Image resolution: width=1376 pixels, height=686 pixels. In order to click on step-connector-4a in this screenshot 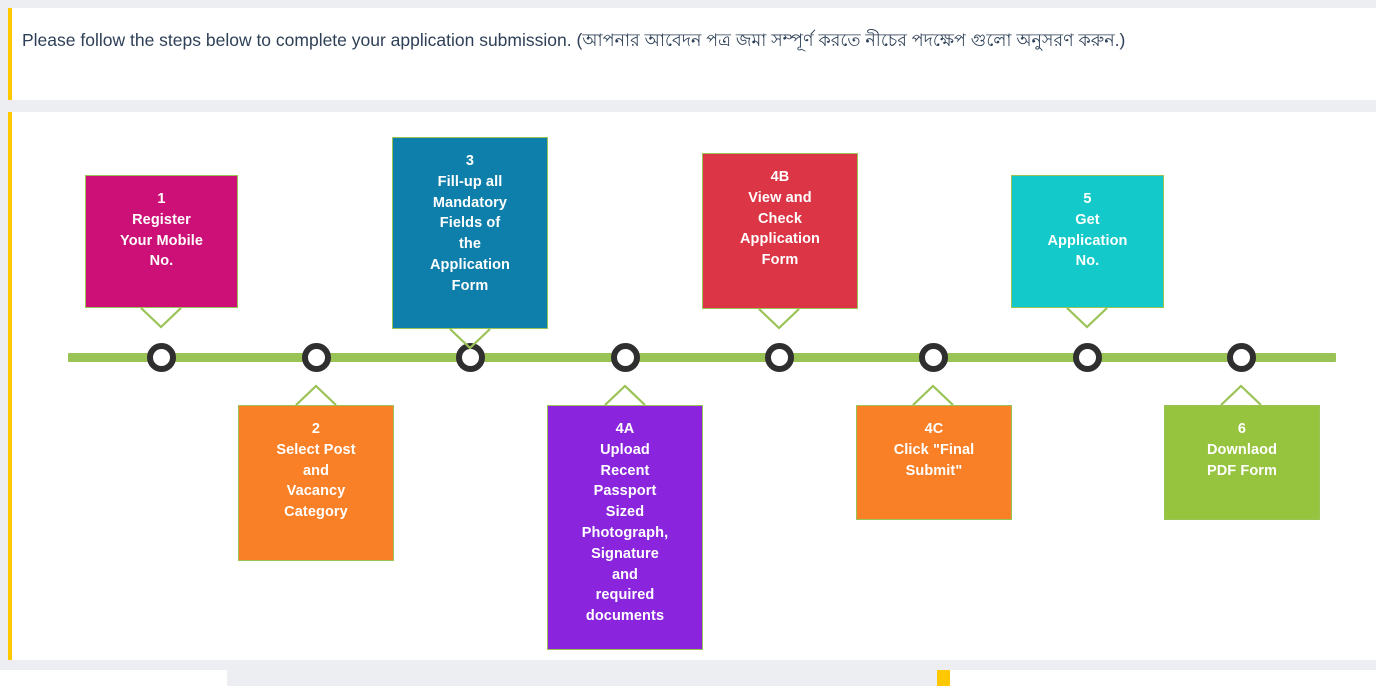, I will do `click(625, 394)`.